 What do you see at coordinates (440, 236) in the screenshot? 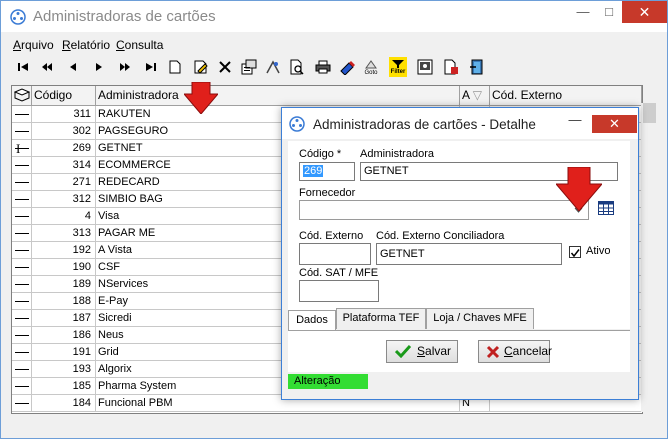
I see `conciliadora-label: Cód. Externo Conciliadora` at bounding box center [440, 236].